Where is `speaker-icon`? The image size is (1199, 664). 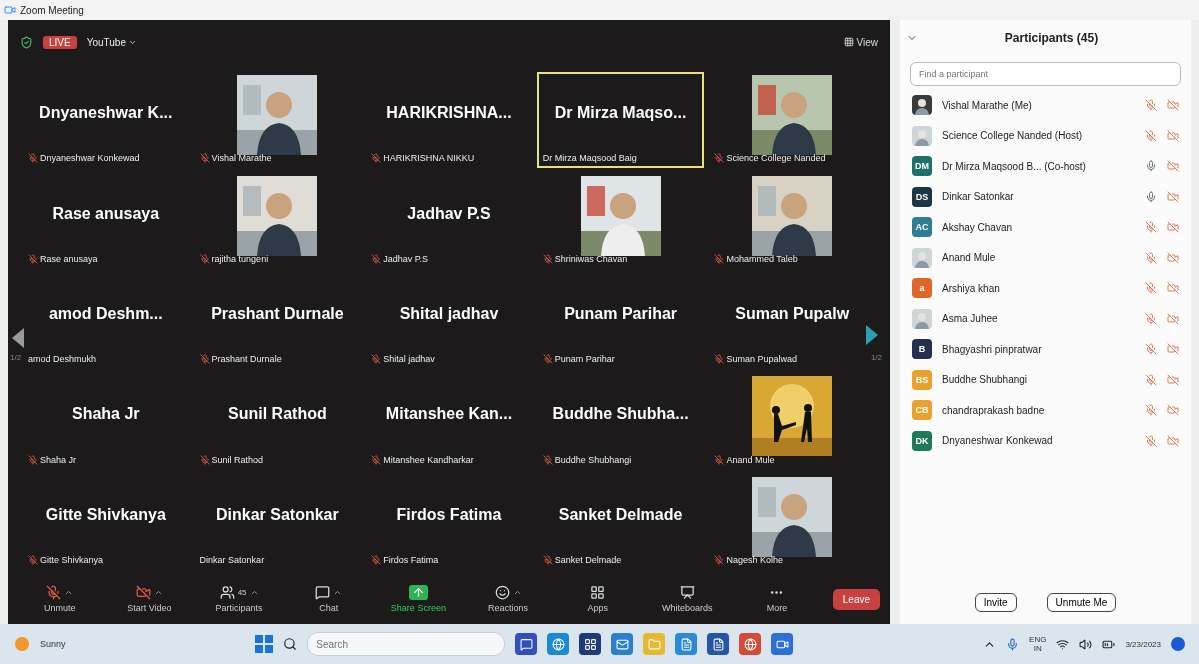 speaker-icon is located at coordinates (1086, 644).